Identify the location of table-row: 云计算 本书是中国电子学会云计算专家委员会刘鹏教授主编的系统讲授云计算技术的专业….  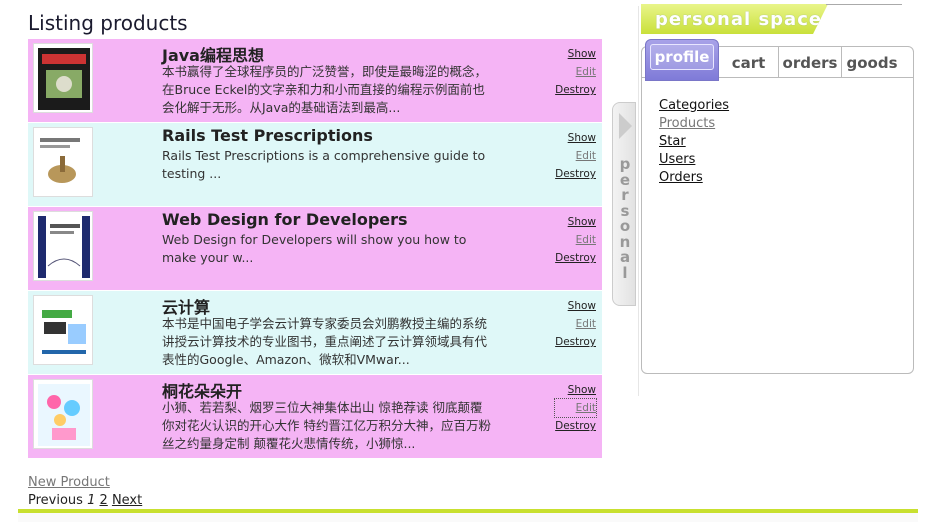
(315, 332).